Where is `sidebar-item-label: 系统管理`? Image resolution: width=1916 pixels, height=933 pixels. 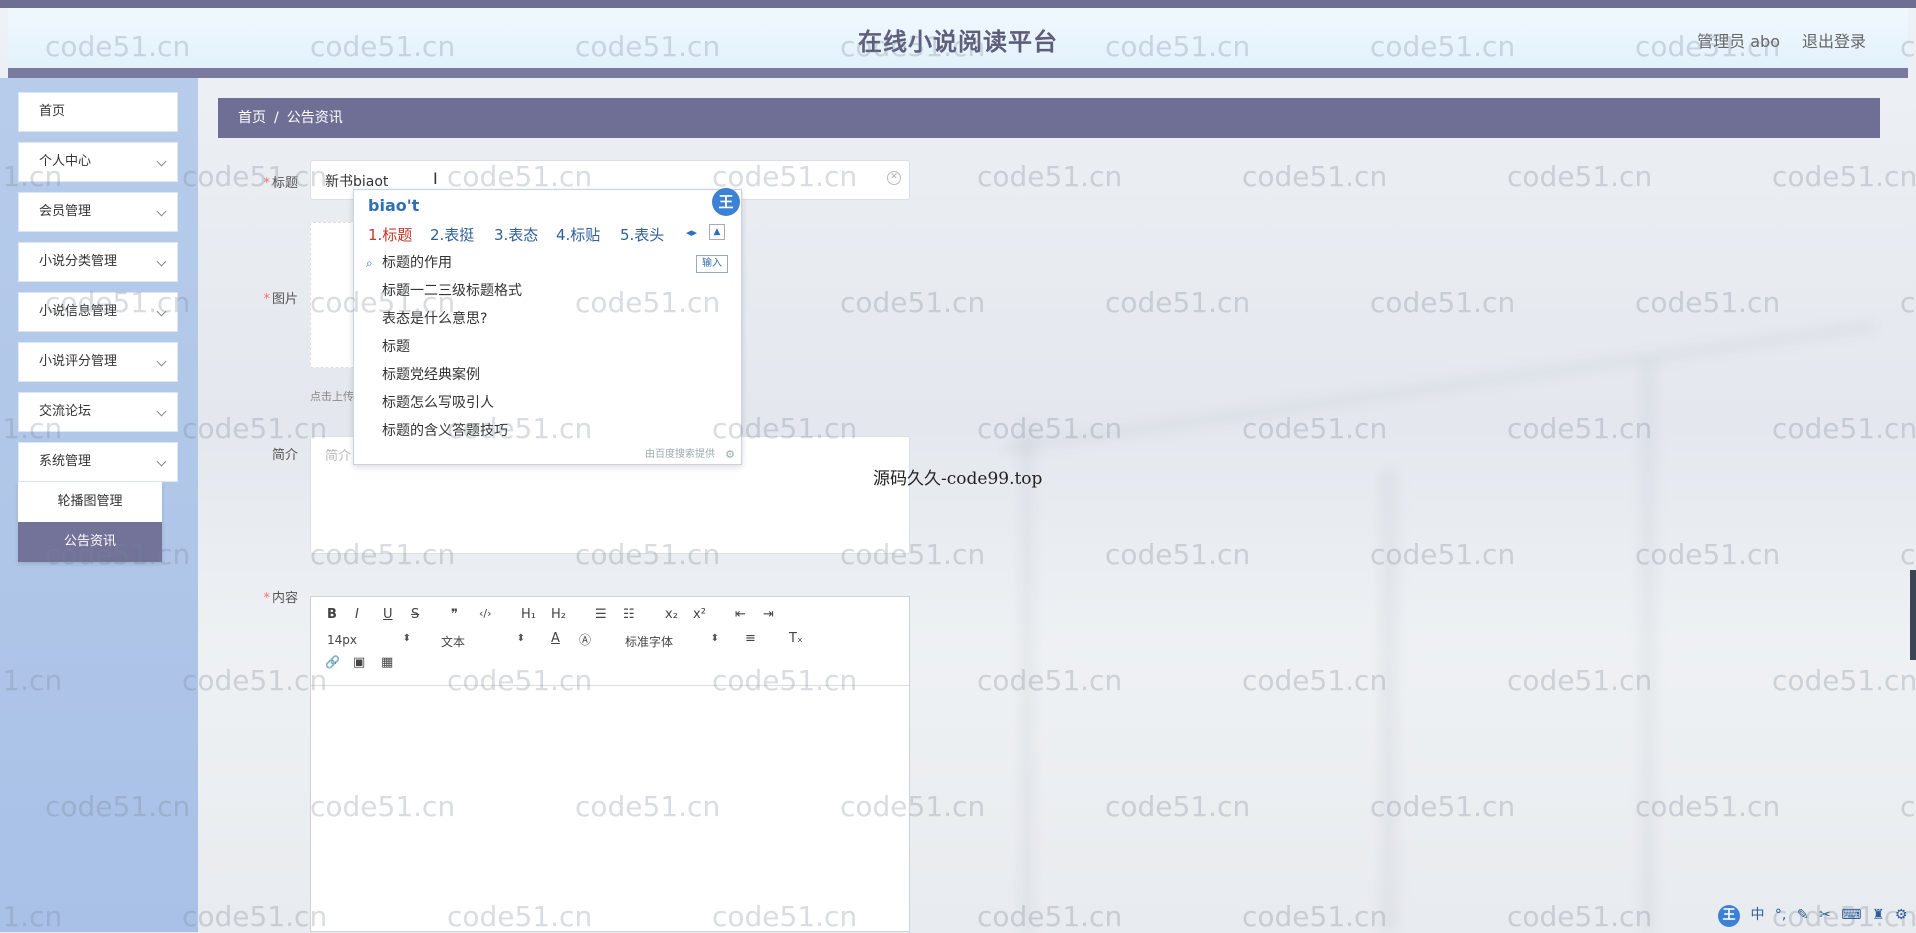 sidebar-item-label: 系统管理 is located at coordinates (65, 461).